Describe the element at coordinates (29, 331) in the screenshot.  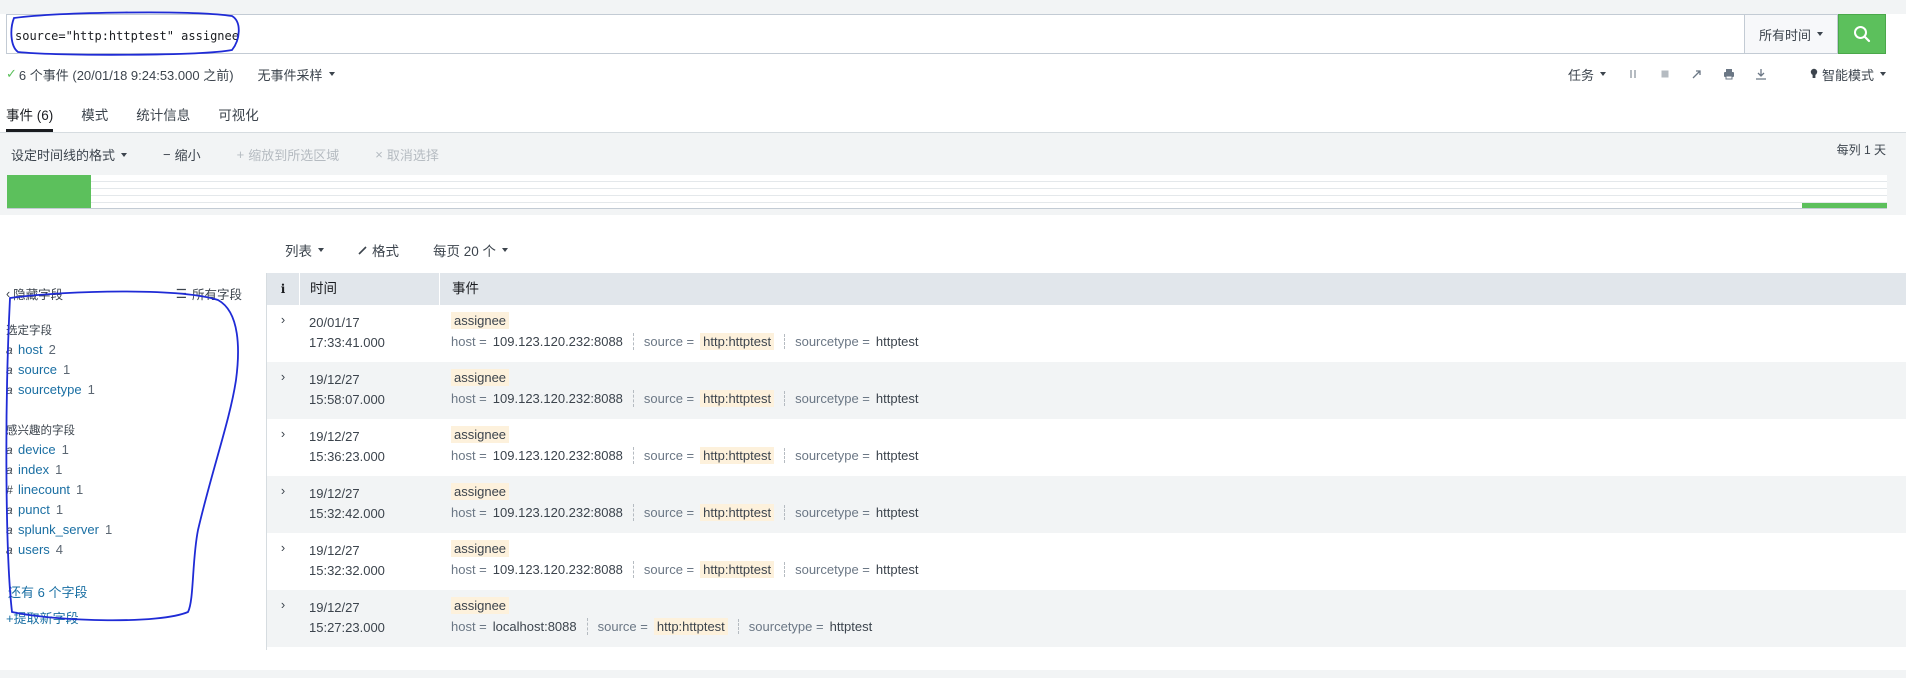
I see `selected-fields-title: 选定字段` at that location.